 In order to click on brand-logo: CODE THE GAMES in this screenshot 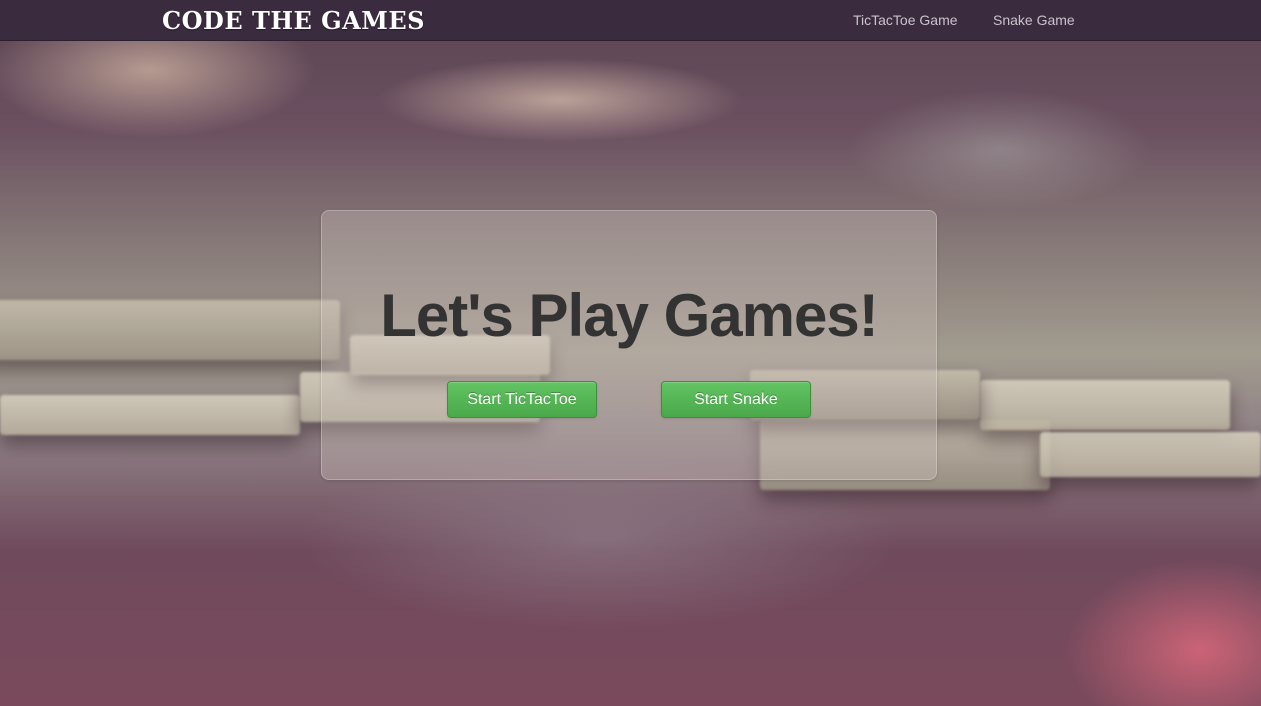, I will do `click(293, 20)`.